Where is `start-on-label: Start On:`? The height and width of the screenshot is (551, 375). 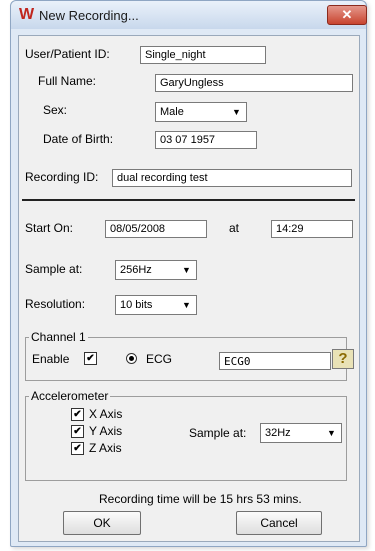 start-on-label: Start On: is located at coordinates (49, 228).